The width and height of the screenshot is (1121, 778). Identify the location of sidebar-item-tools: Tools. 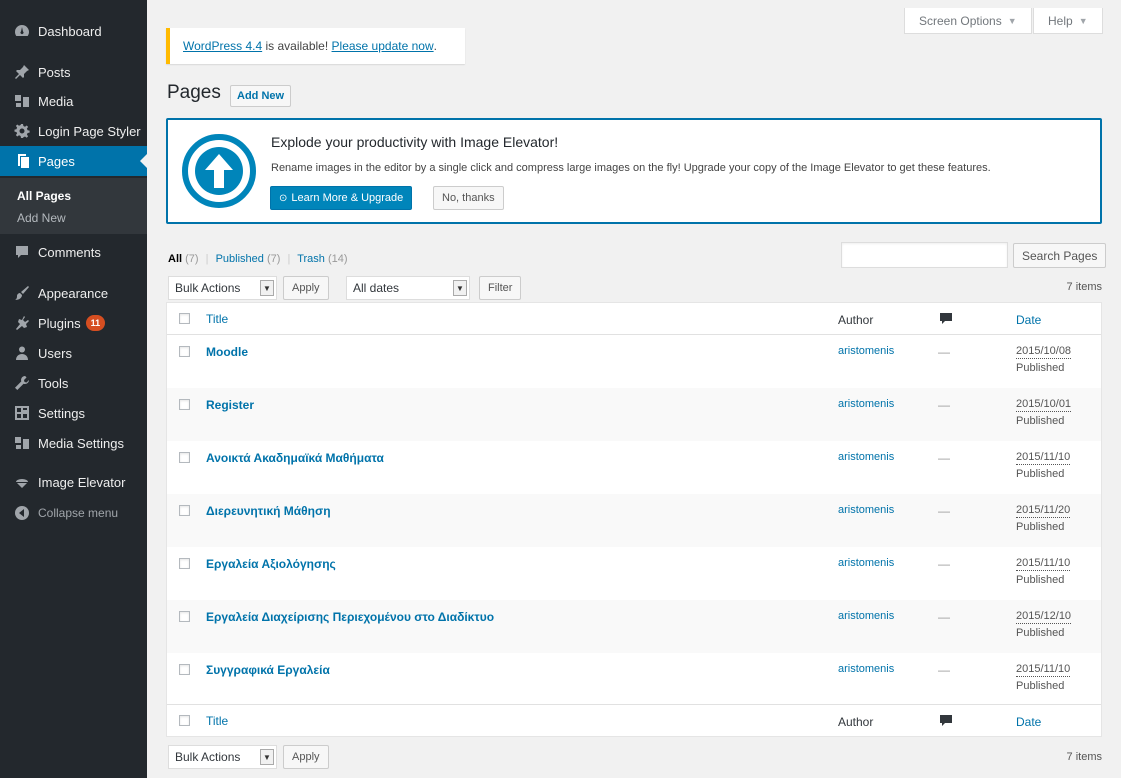
(73, 383).